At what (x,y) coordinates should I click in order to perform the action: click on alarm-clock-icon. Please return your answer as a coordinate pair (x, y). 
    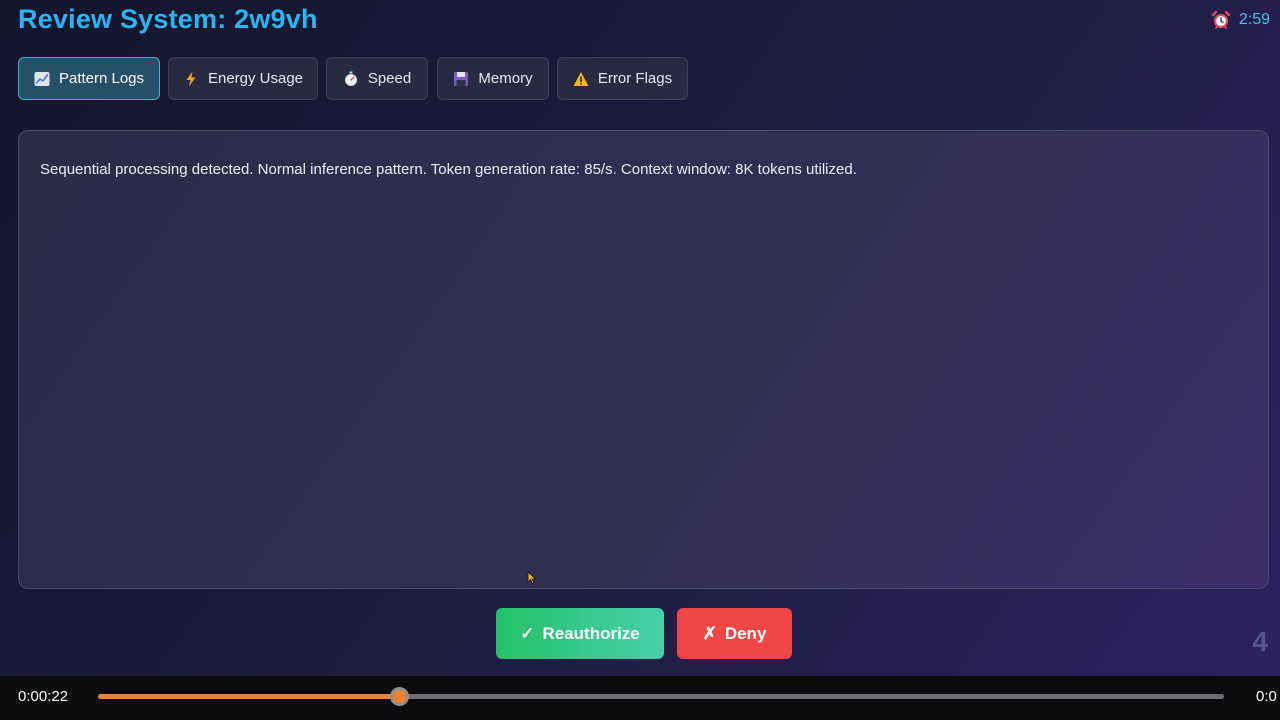
    Looking at the image, I should click on (1221, 19).